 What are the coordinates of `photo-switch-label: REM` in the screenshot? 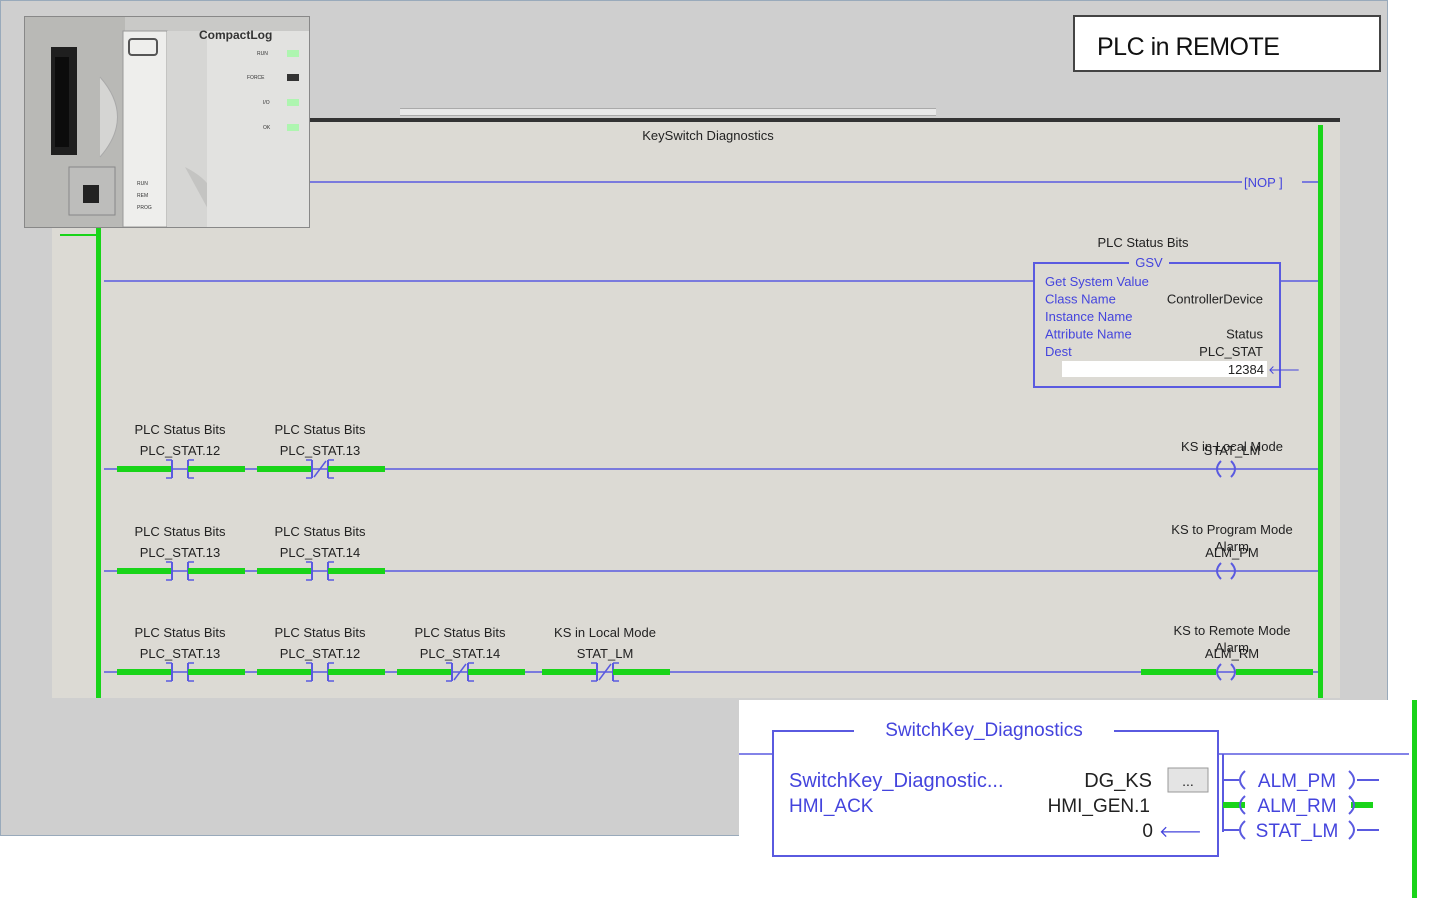 It's located at (142, 196).